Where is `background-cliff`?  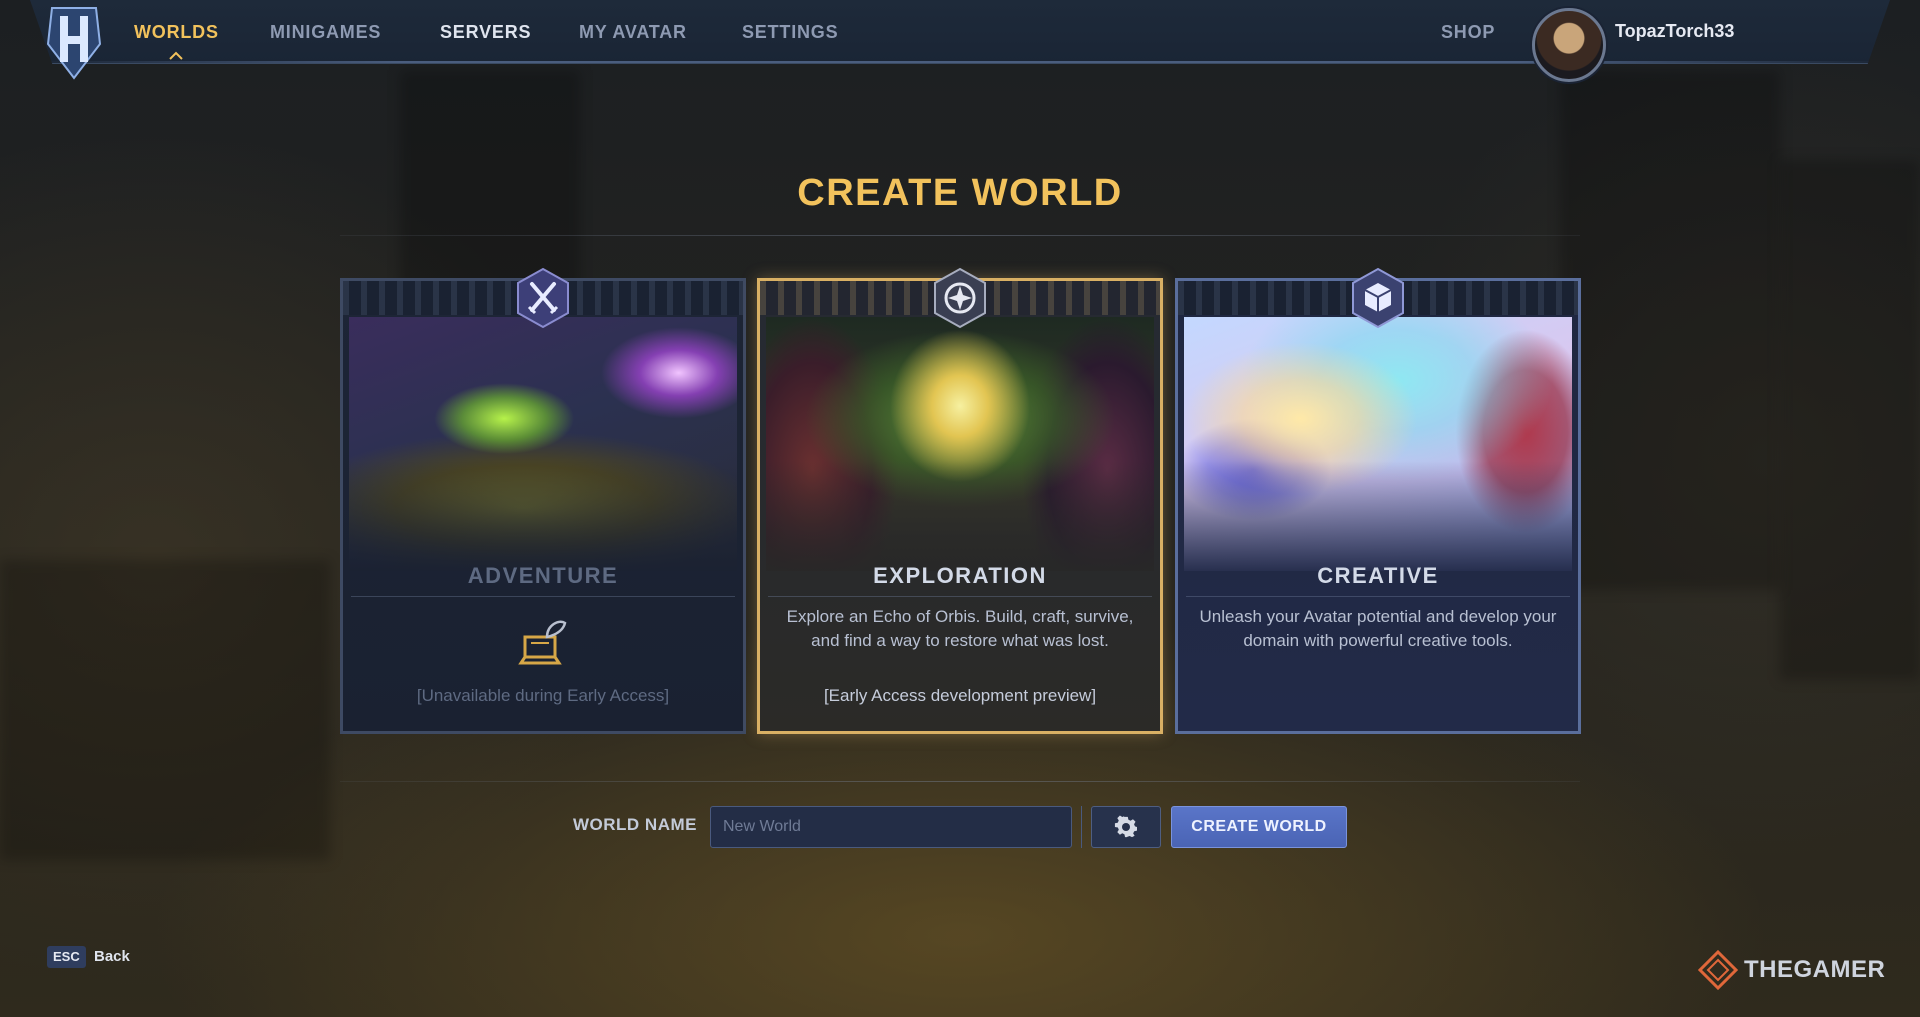
background-cliff is located at coordinates (165, 710).